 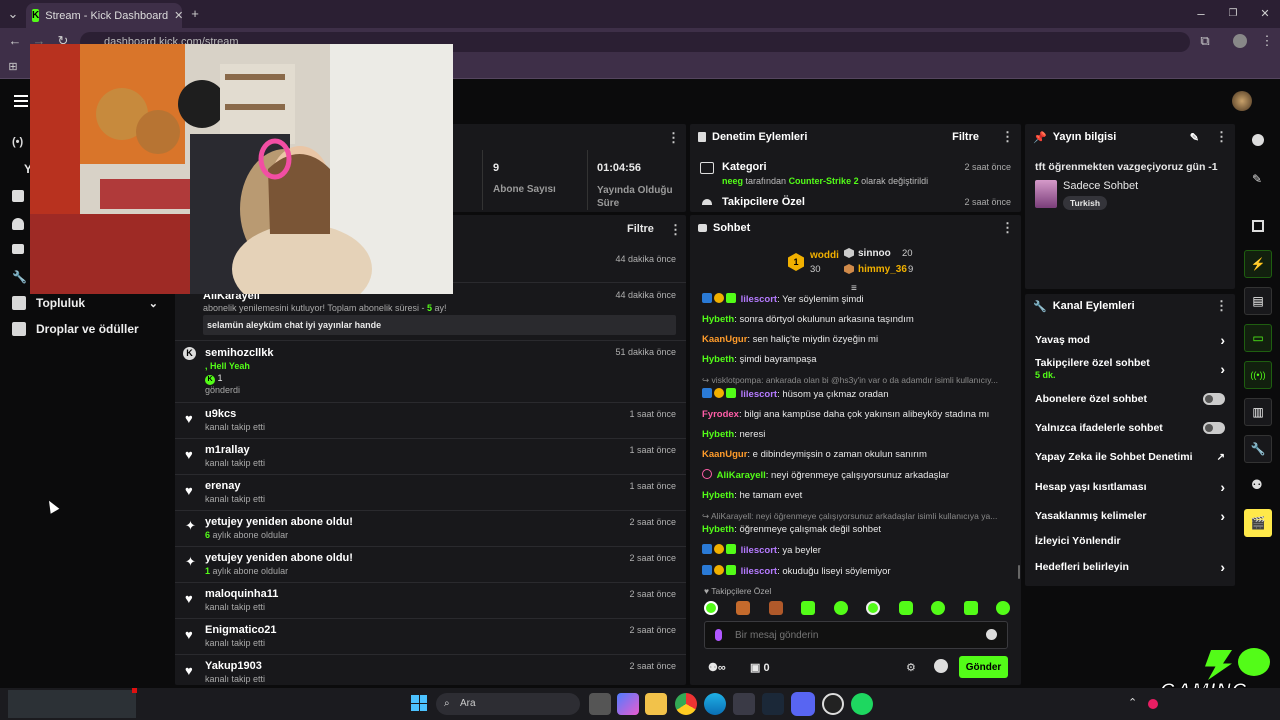 What do you see at coordinates (1130, 567) in the screenshot?
I see `action-goals: Hedefleri belirleyin ›` at bounding box center [1130, 567].